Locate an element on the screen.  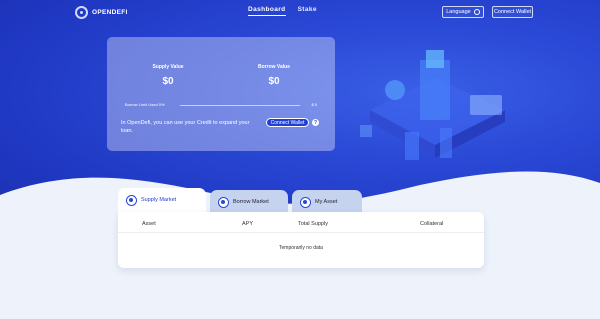
borrow-value-label: Borrow Value is located at coordinates (274, 67).